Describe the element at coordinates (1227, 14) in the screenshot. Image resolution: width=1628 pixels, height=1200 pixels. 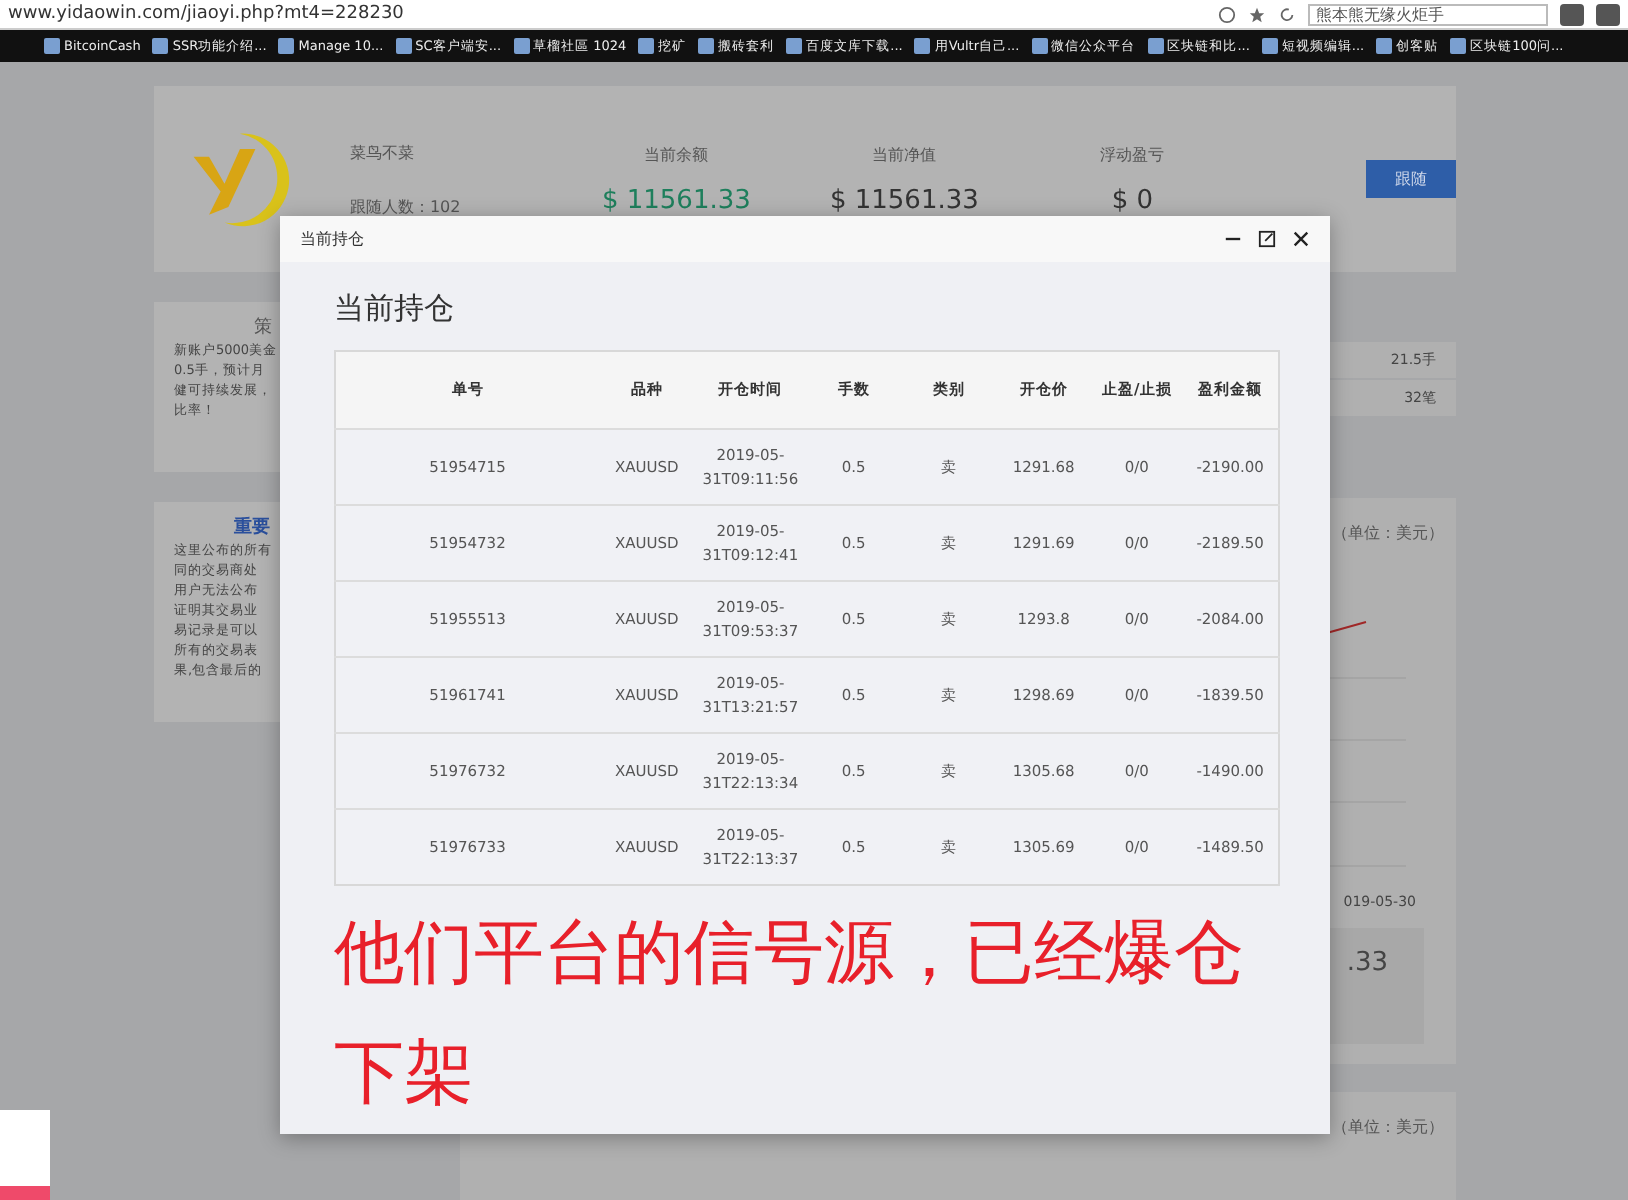
I see `globe-icon` at that location.